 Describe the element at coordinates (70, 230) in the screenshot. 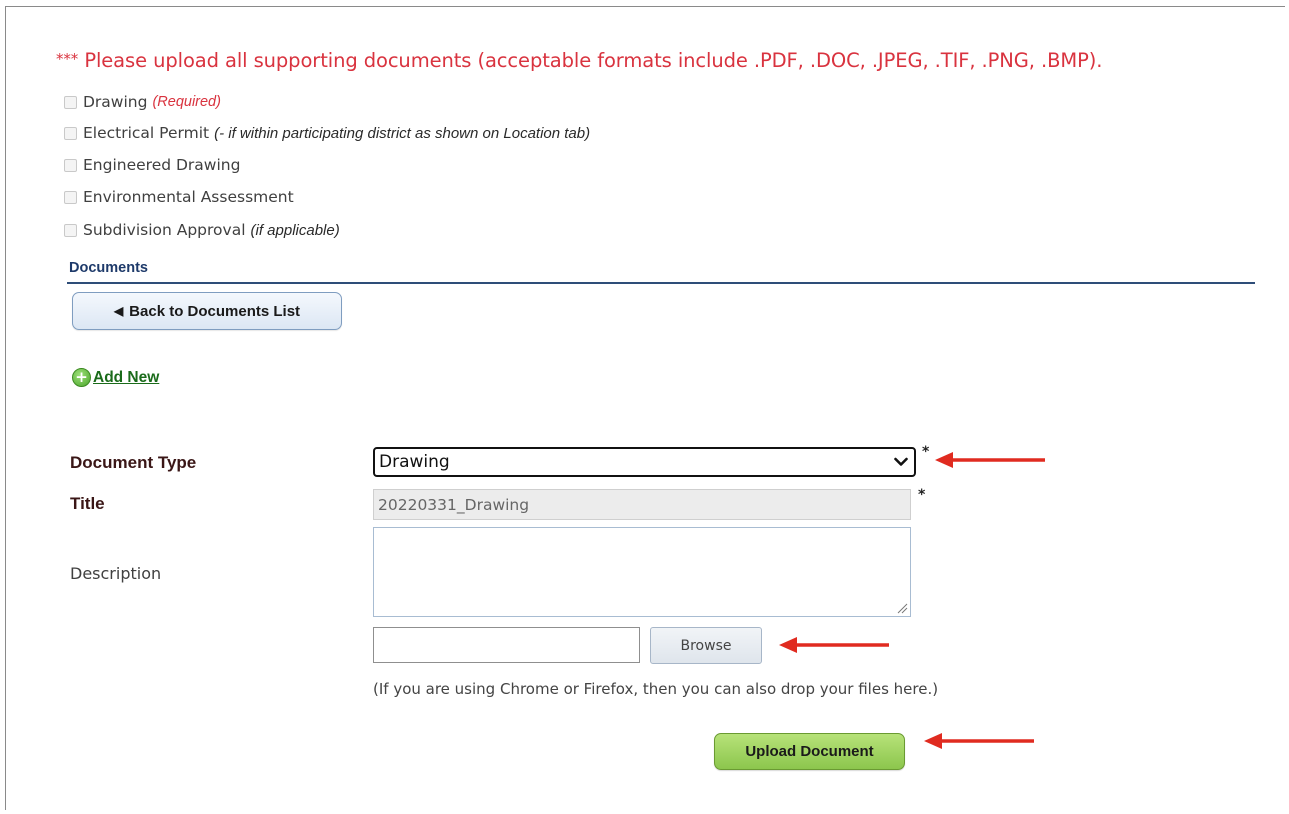

I see `checkbox-subdivision-approval` at that location.